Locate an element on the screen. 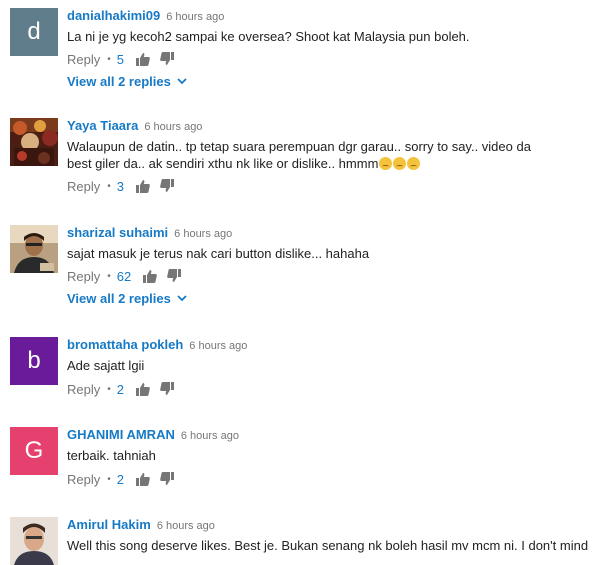 This screenshot has width=600, height=565. emoji-group is located at coordinates (399, 163).